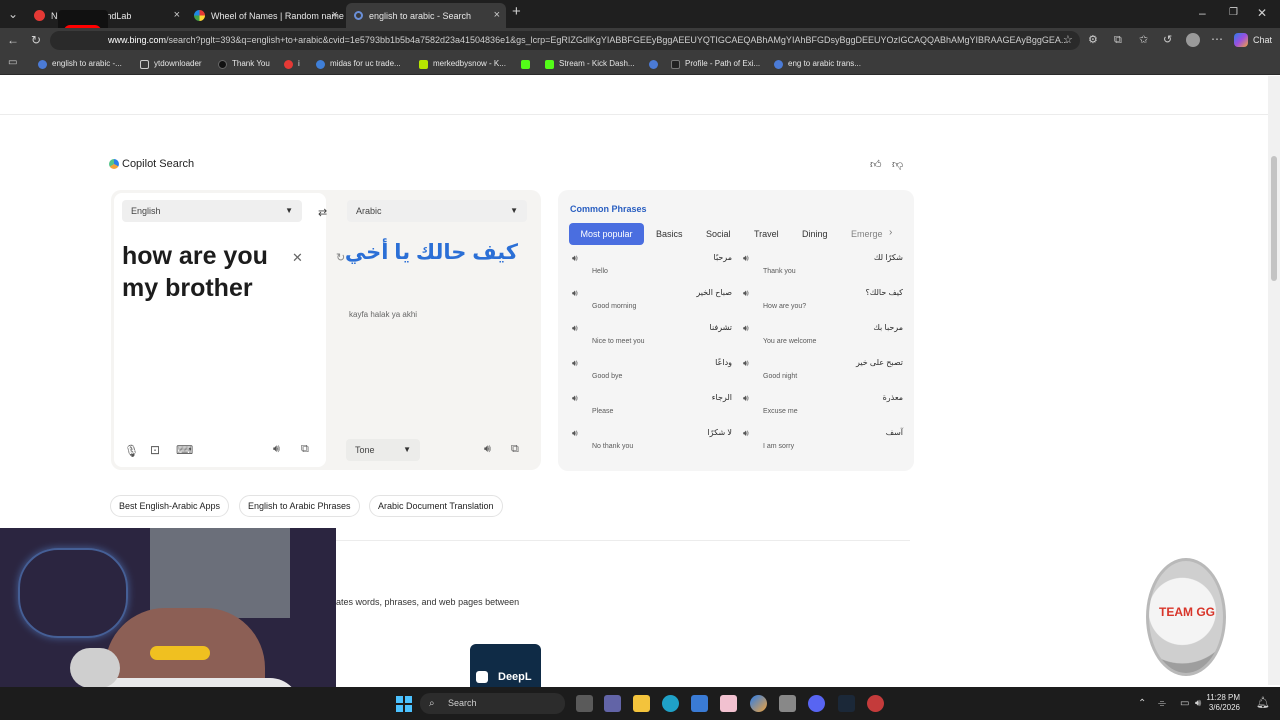  I want to click on tab-bing-search: english to arabic - Search ×, so click(426, 15).